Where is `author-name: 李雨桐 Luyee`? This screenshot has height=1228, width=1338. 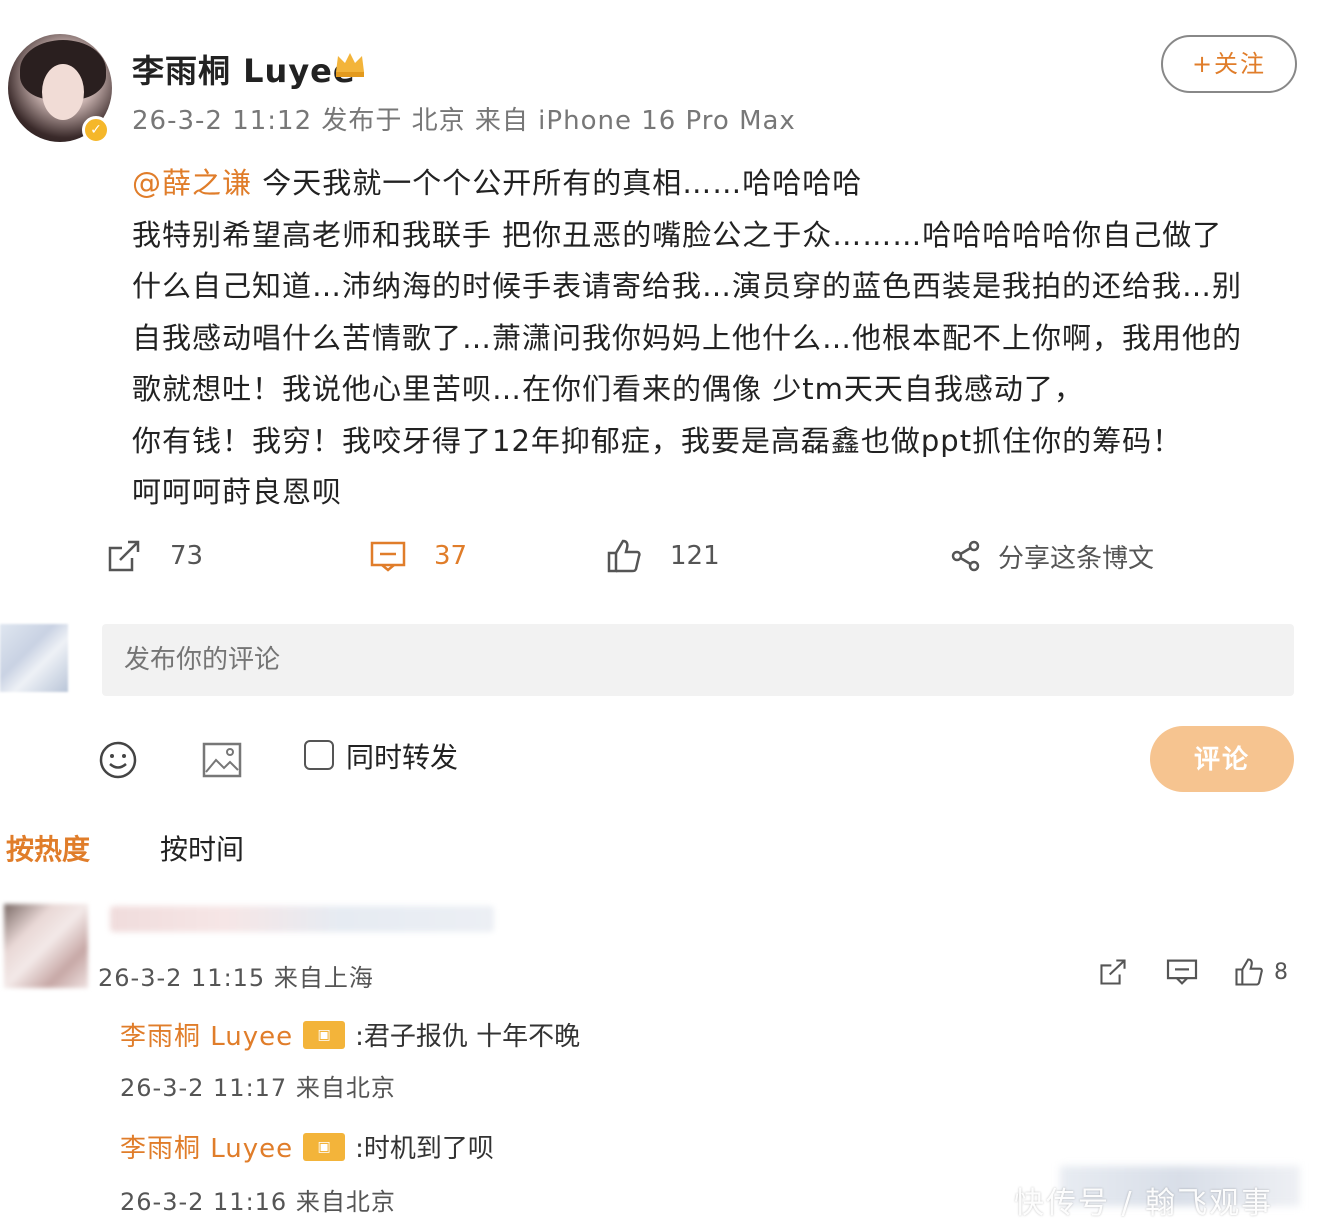
author-name: 李雨桐 Luyee is located at coordinates (244, 69).